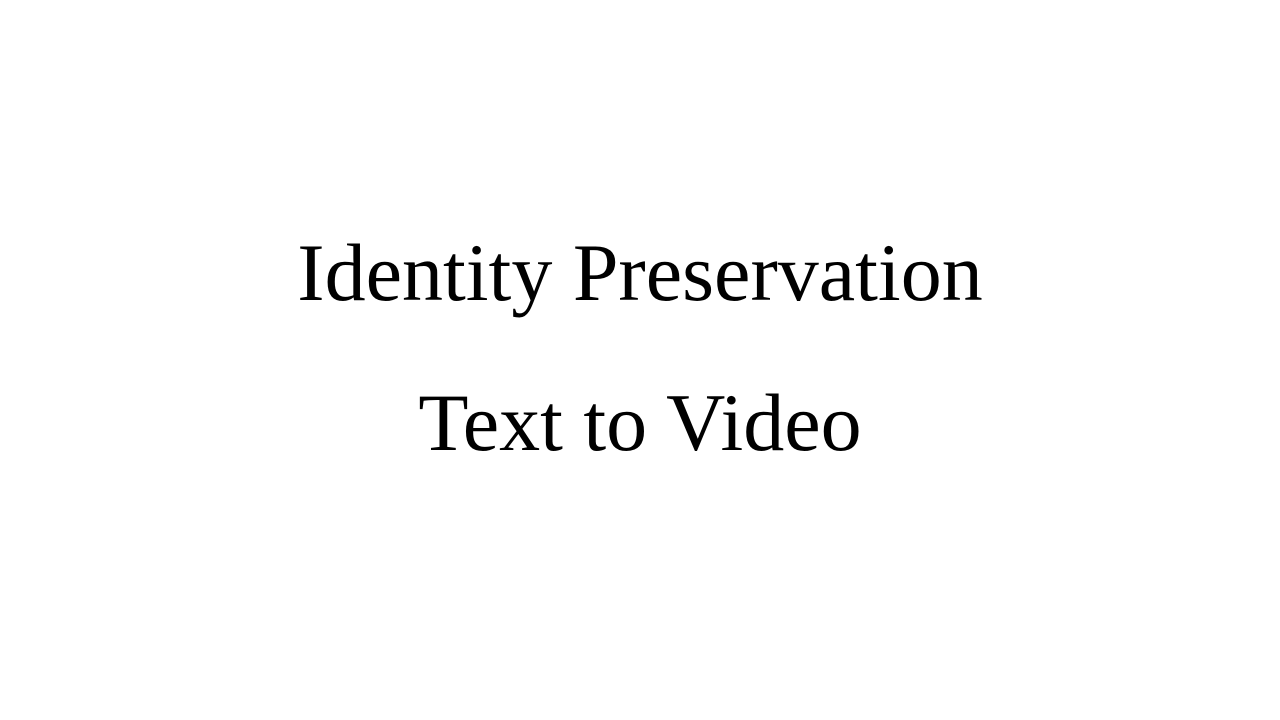  I want to click on slide-title: Identity Preservation, so click(640, 272).